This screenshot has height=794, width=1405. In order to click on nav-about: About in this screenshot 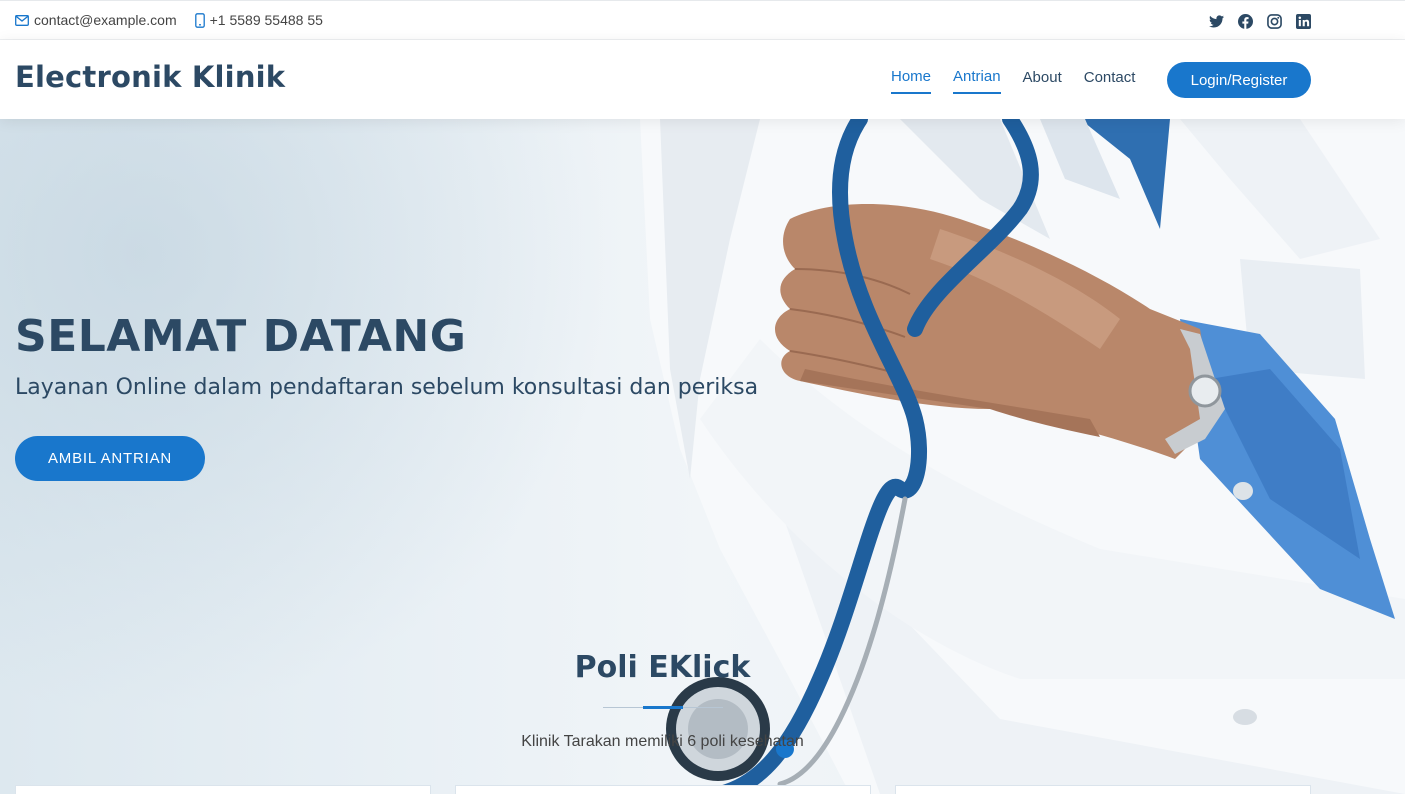, I will do `click(1042, 81)`.